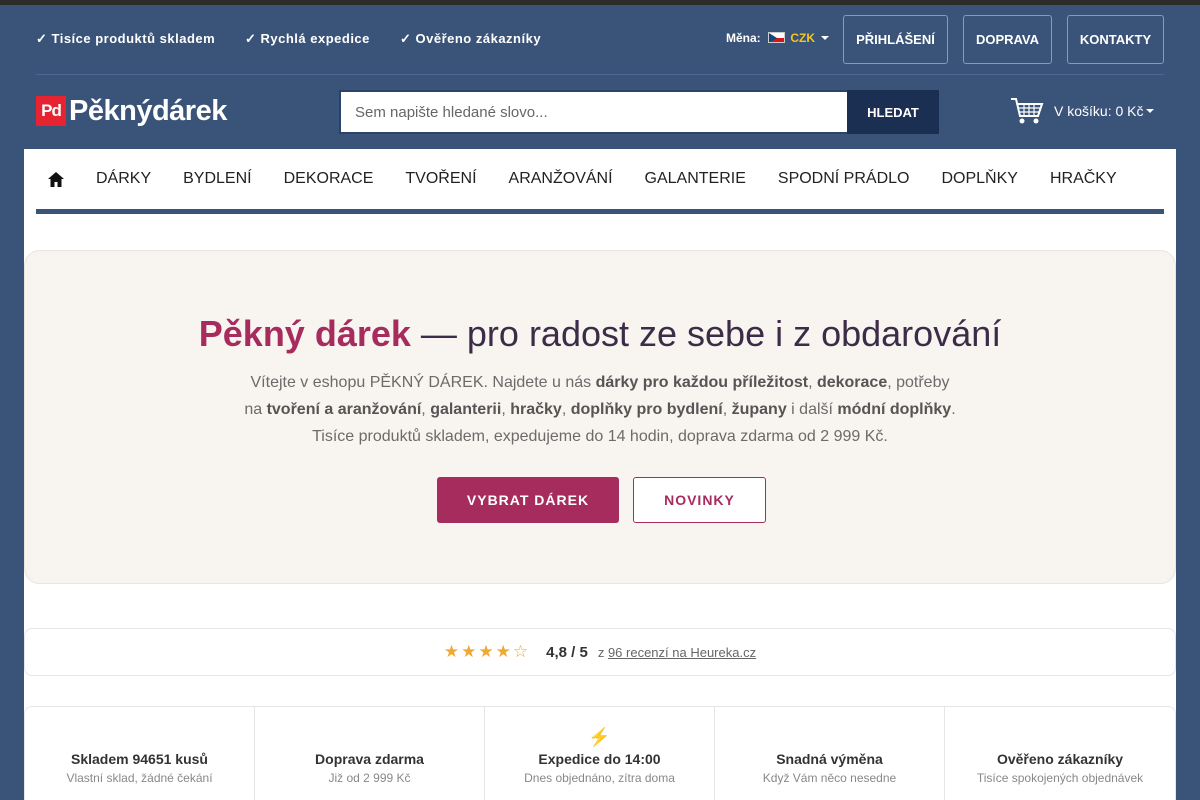 This screenshot has width=1200, height=800. What do you see at coordinates (894, 409) in the screenshot?
I see `hero-text-strong: módní doplňky` at bounding box center [894, 409].